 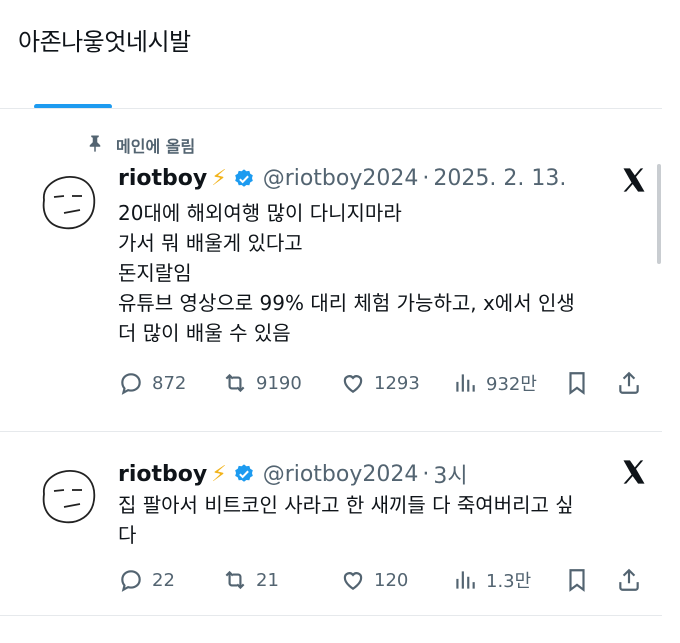 What do you see at coordinates (155, 273) in the screenshot?
I see `tweet-line: 돈지랄임` at bounding box center [155, 273].